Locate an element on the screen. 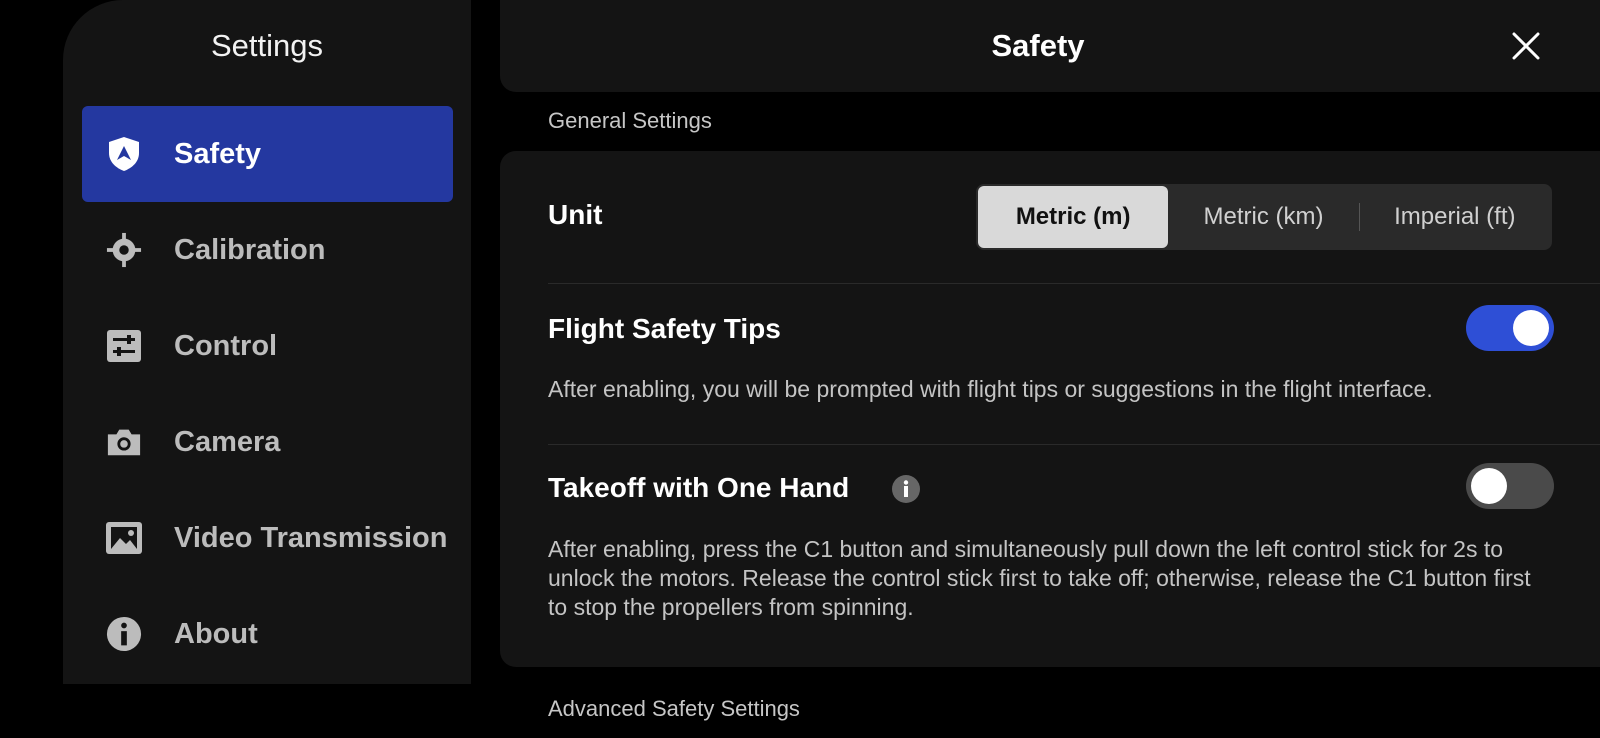 The image size is (1600, 738). takeoff-one-hand-title: Takeoff with One Hand is located at coordinates (699, 487).